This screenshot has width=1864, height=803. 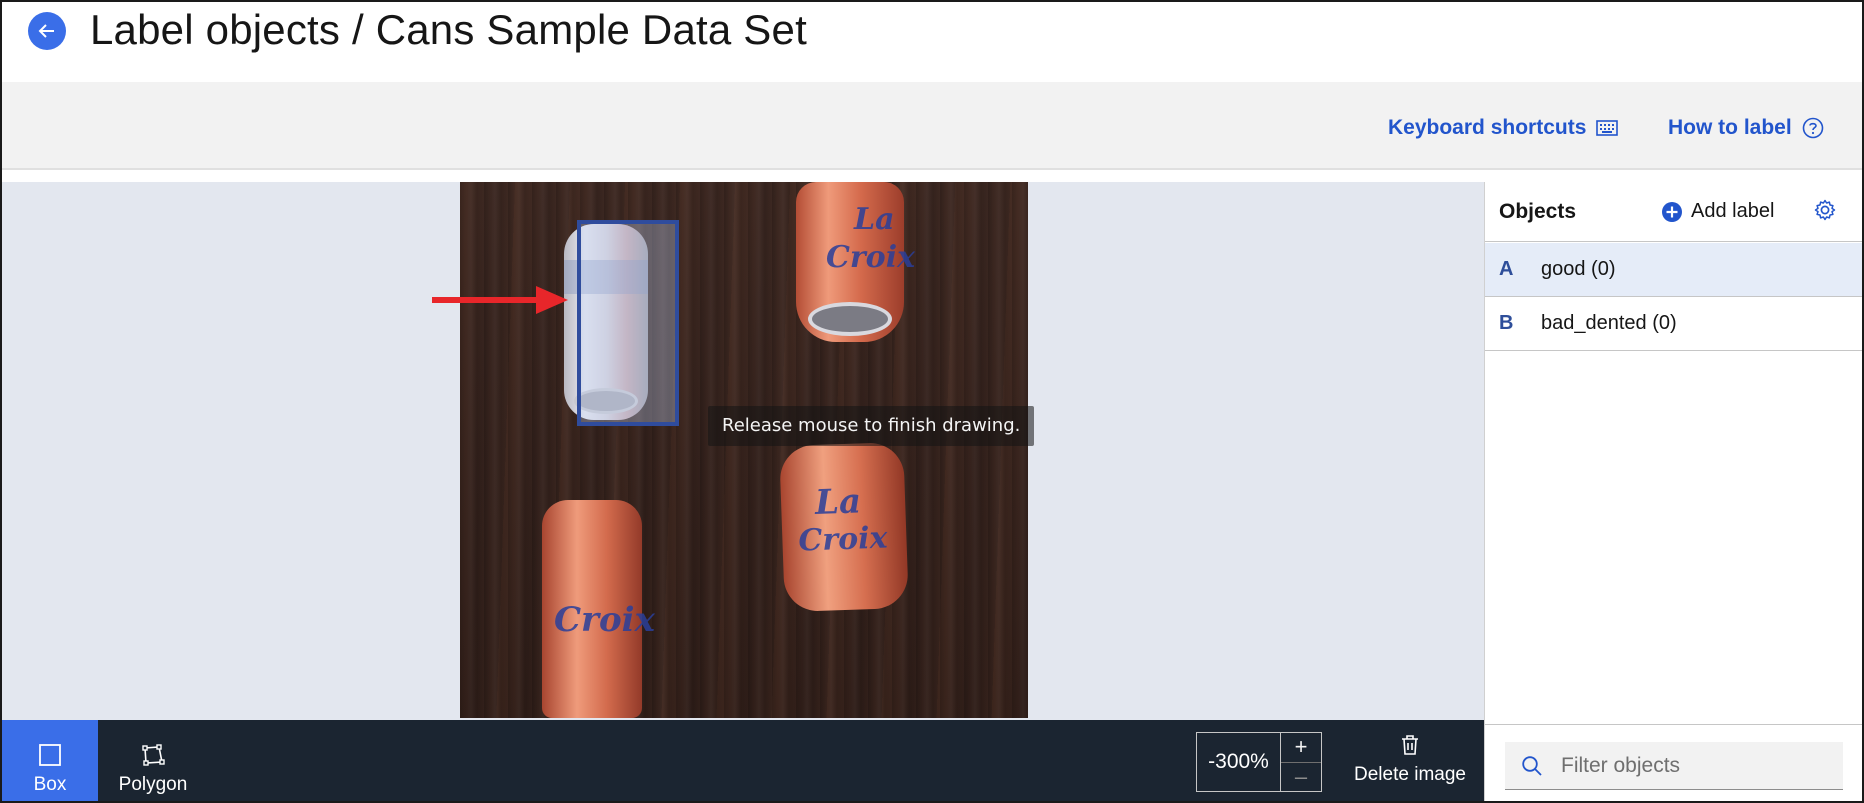 What do you see at coordinates (1730, 127) in the screenshot?
I see `how-to-label-label: How to label` at bounding box center [1730, 127].